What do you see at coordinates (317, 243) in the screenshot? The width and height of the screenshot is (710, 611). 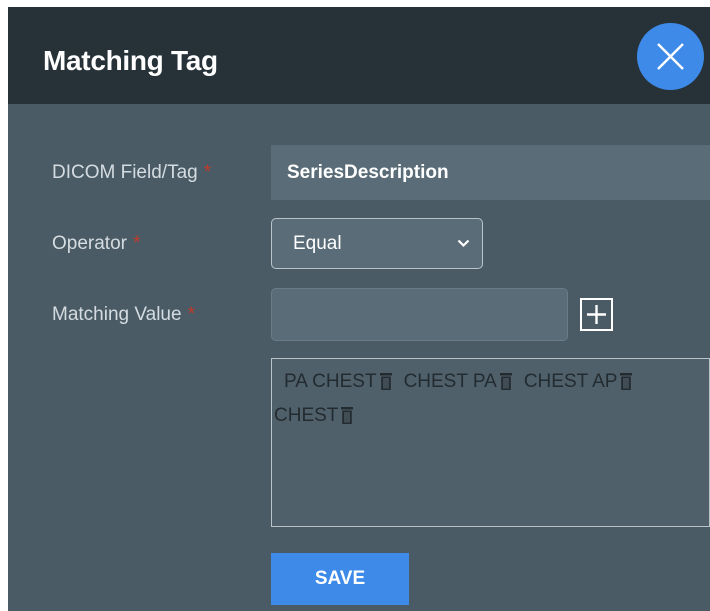 I see `operator-selected-value: Equal` at bounding box center [317, 243].